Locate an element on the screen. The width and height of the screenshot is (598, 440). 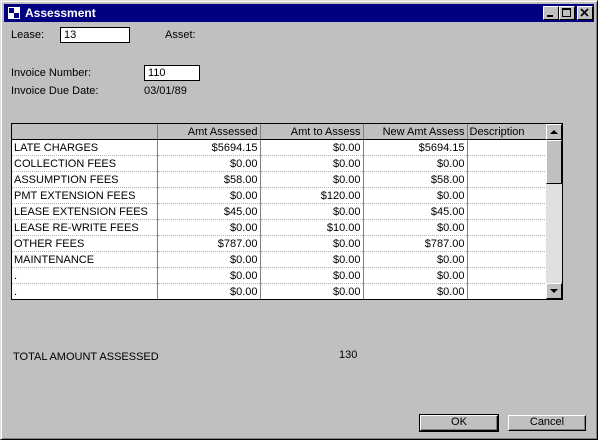
scroll-thumb is located at coordinates (554, 162).